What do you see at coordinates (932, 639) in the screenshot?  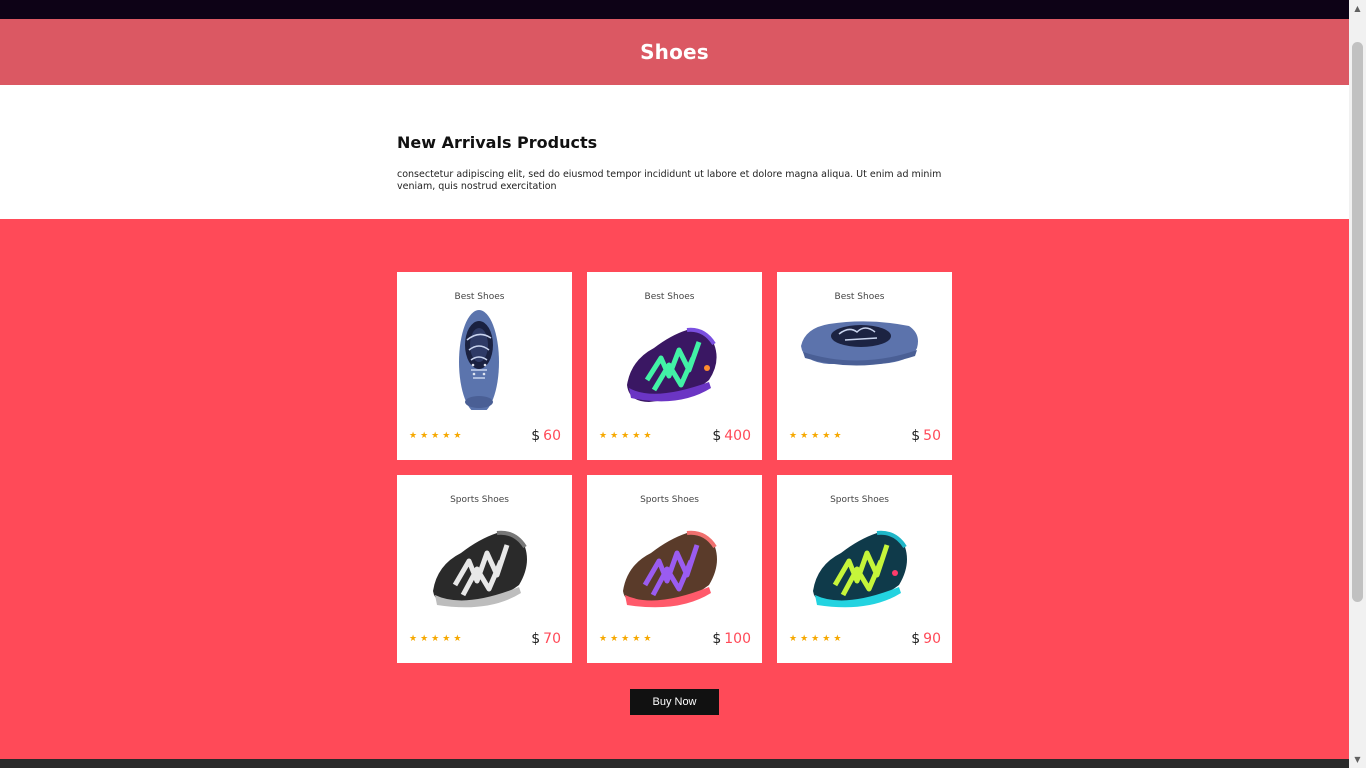 I see `price-value: 90` at bounding box center [932, 639].